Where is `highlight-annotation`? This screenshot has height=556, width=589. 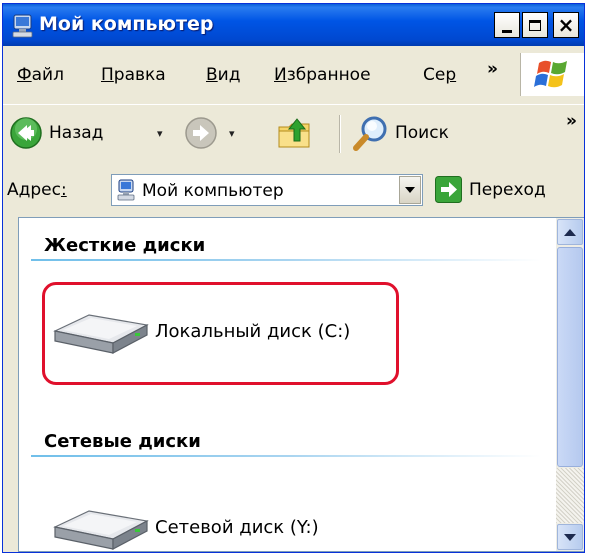 highlight-annotation is located at coordinates (220, 333).